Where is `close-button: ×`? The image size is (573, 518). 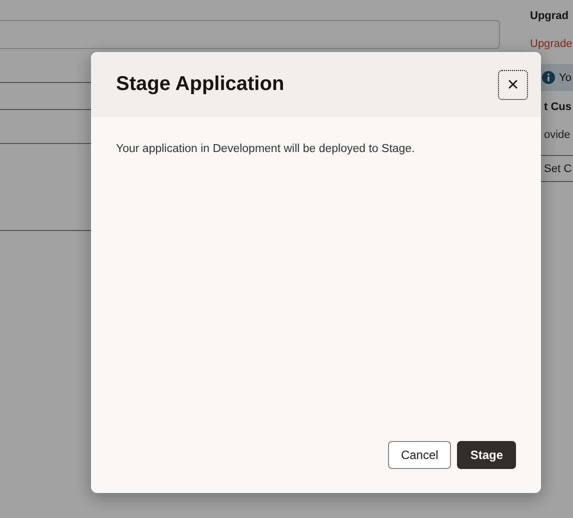
close-button: × is located at coordinates (513, 85).